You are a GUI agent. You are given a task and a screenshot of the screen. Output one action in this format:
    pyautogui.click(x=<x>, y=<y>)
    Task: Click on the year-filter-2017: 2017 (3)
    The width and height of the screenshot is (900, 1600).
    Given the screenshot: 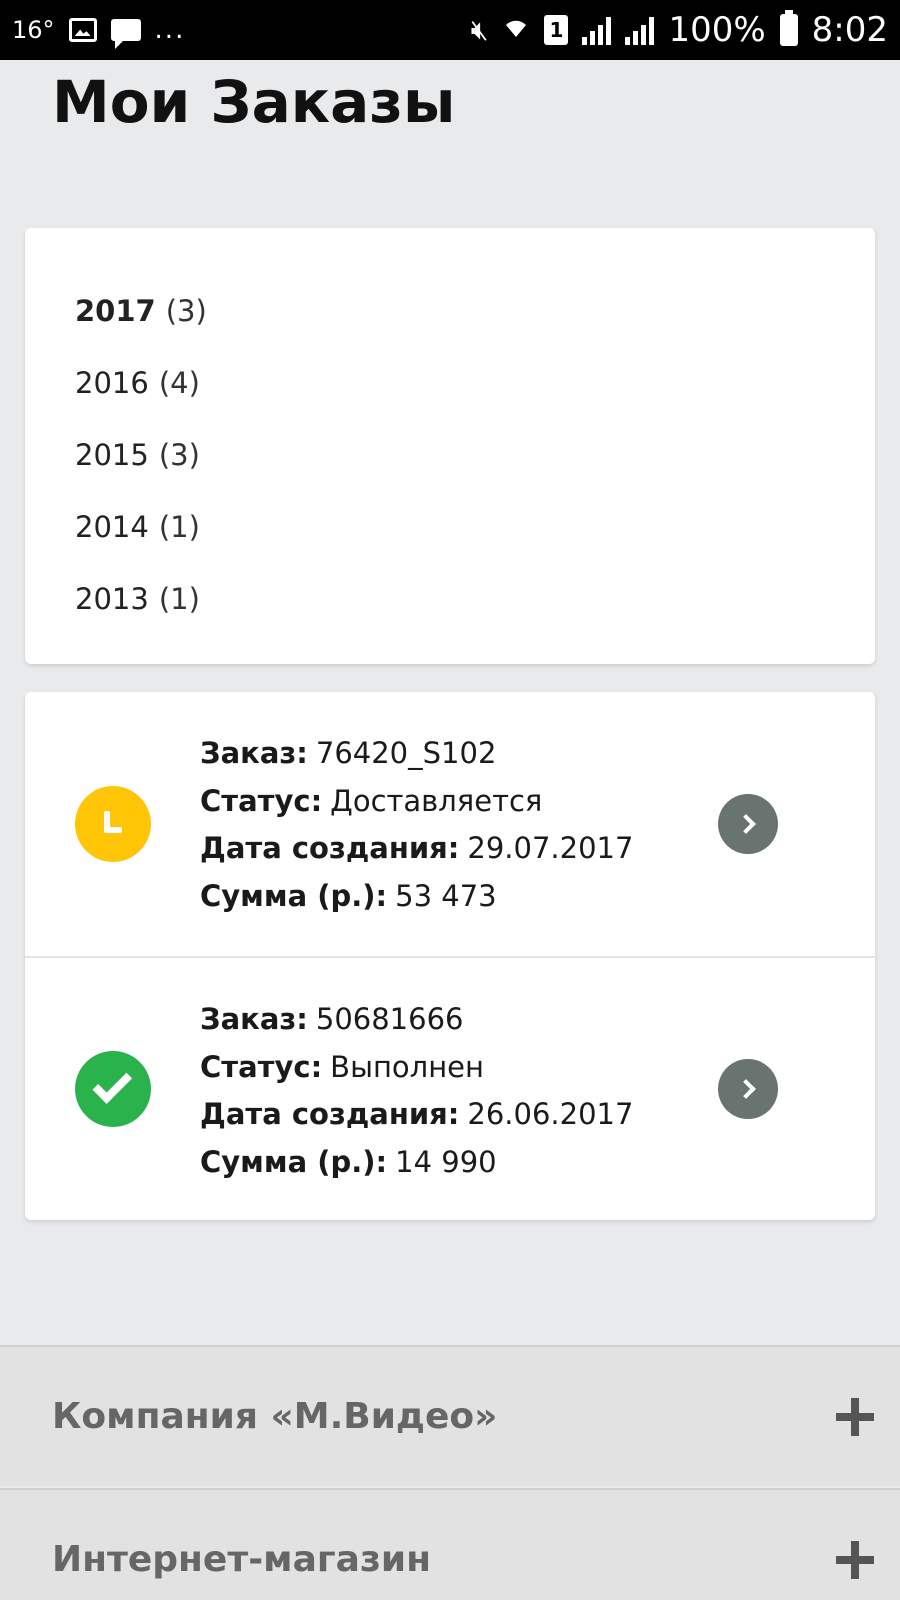 What is the action you would take?
    pyautogui.click(x=450, y=311)
    